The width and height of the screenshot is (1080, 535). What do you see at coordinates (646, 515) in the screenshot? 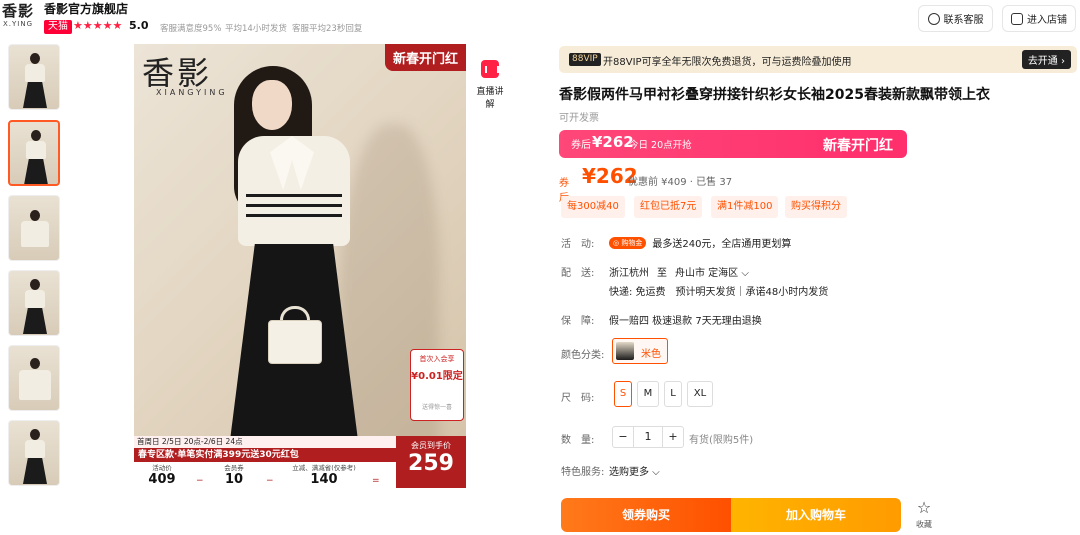
I see `buy-with-coupon-button: 领券购买` at bounding box center [646, 515].